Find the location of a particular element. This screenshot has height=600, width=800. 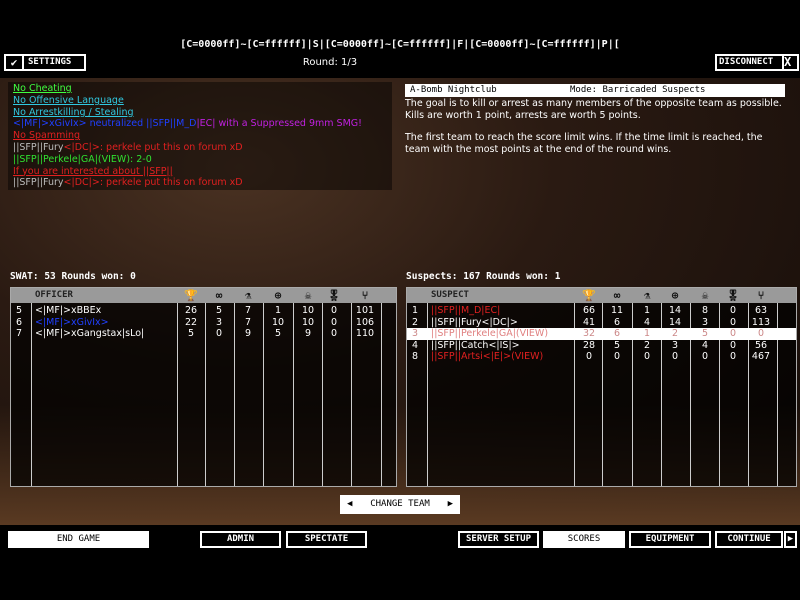

player-number: 7 is located at coordinates (19, 333).